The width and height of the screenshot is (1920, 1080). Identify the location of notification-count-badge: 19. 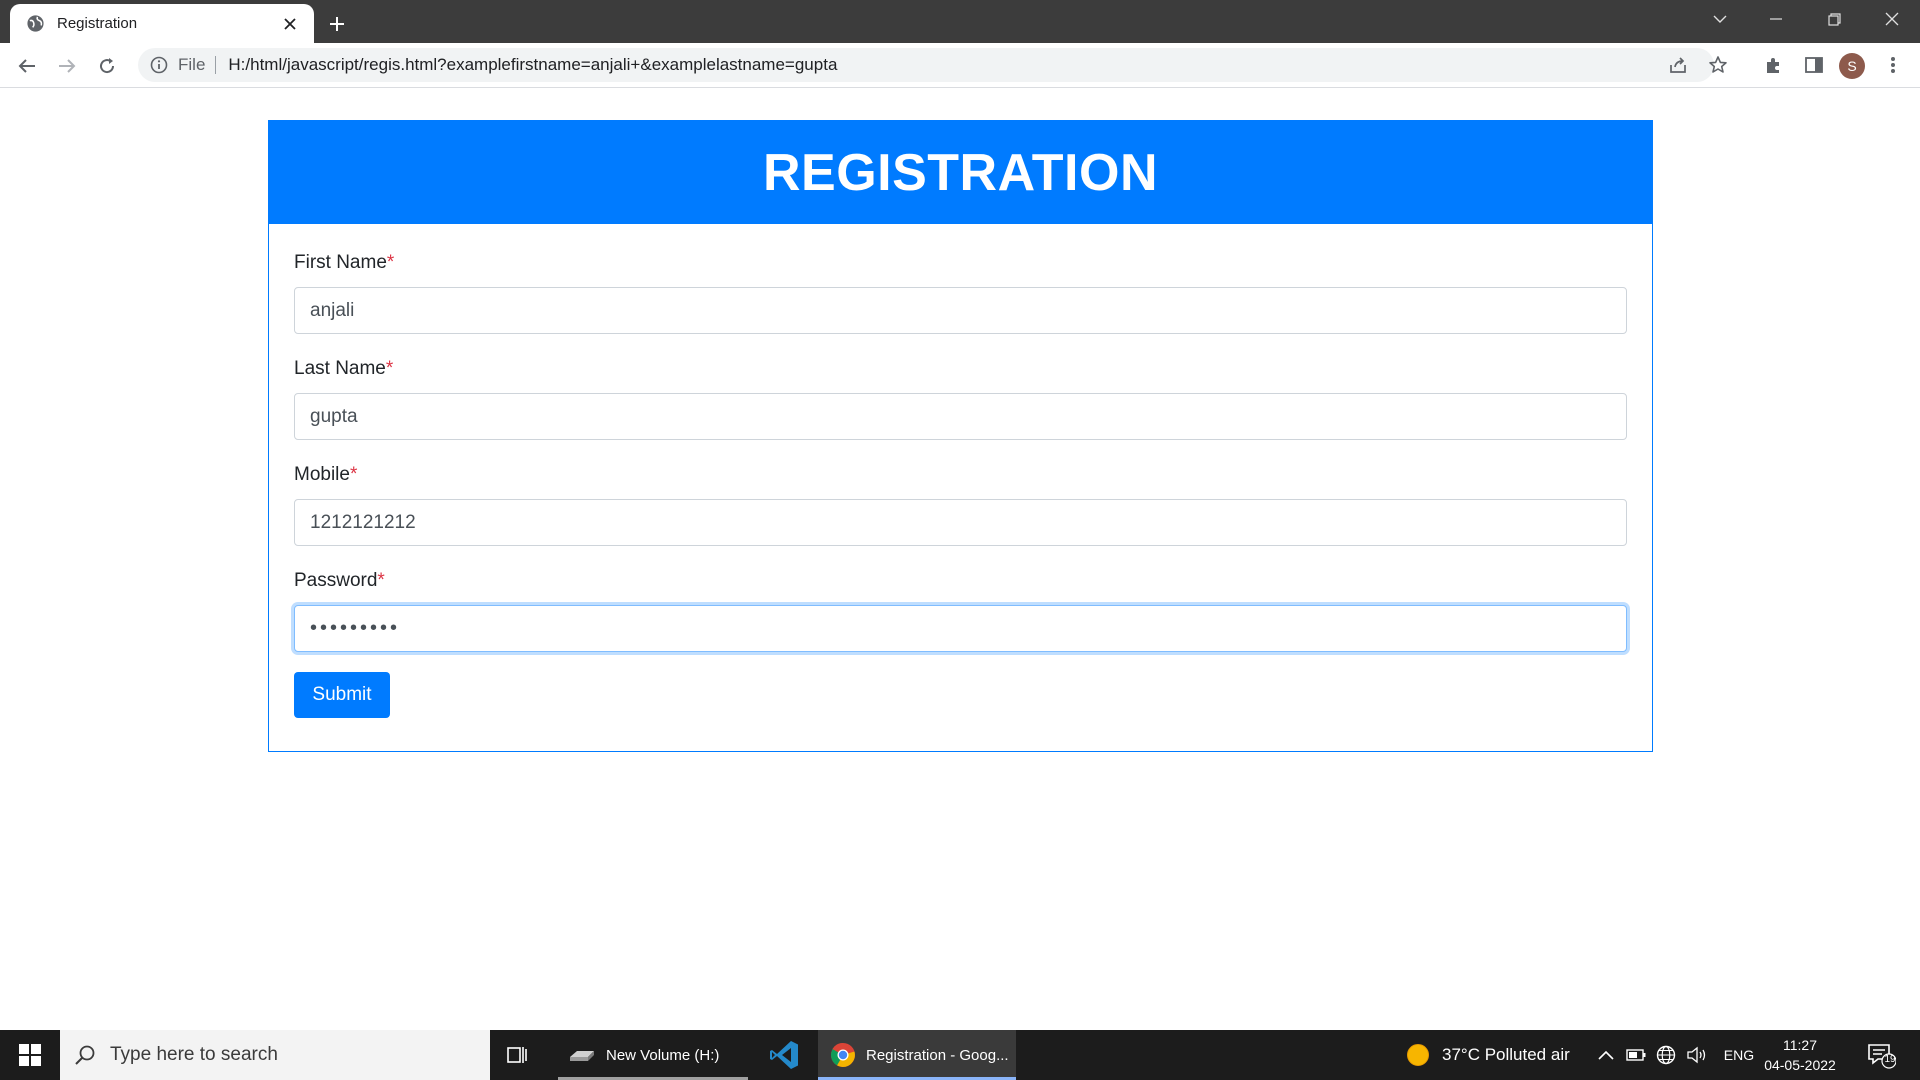
(1890, 1059).